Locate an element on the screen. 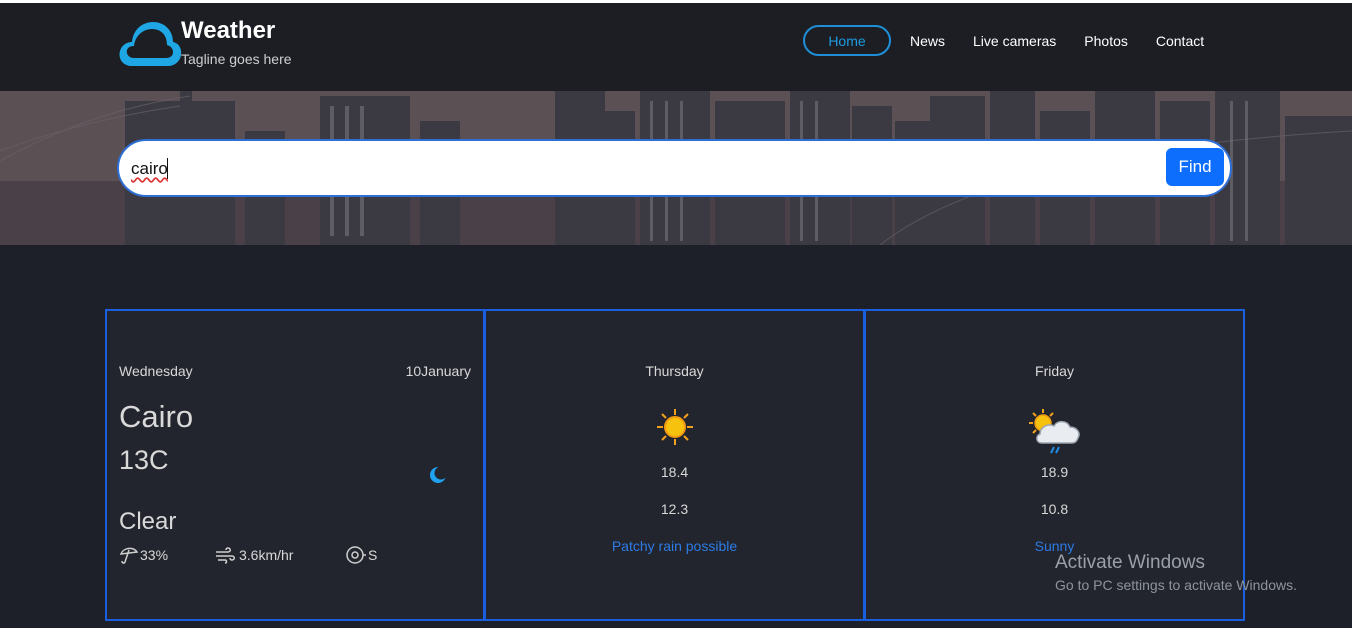  brand-title: Weather is located at coordinates (228, 31).